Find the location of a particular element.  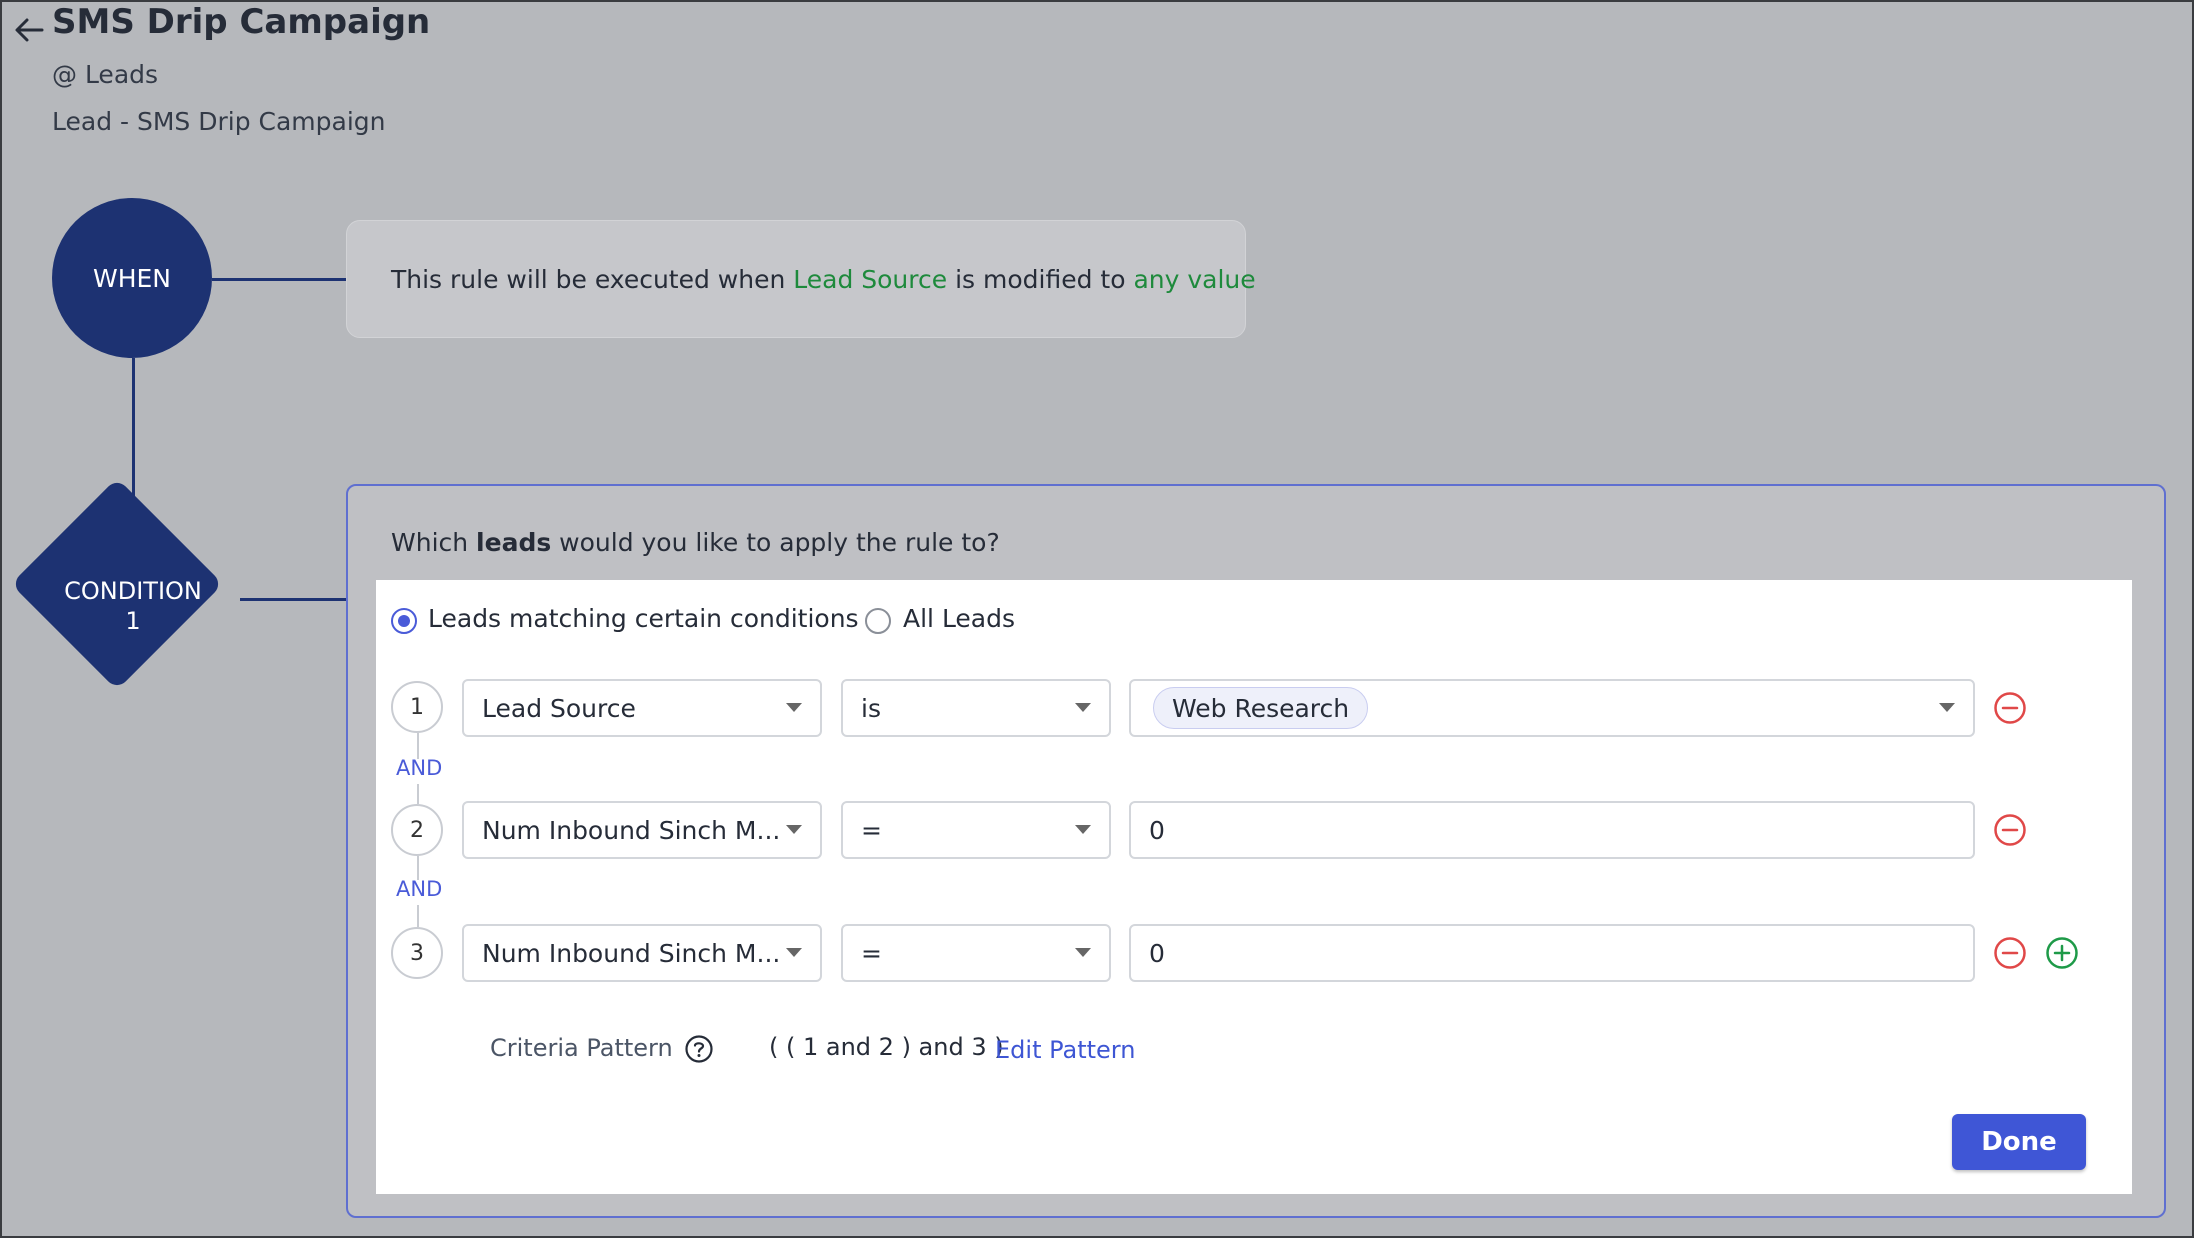

criteria-pattern-value: ( ( 1 and 2 ) and 3 ) is located at coordinates (886, 1047).